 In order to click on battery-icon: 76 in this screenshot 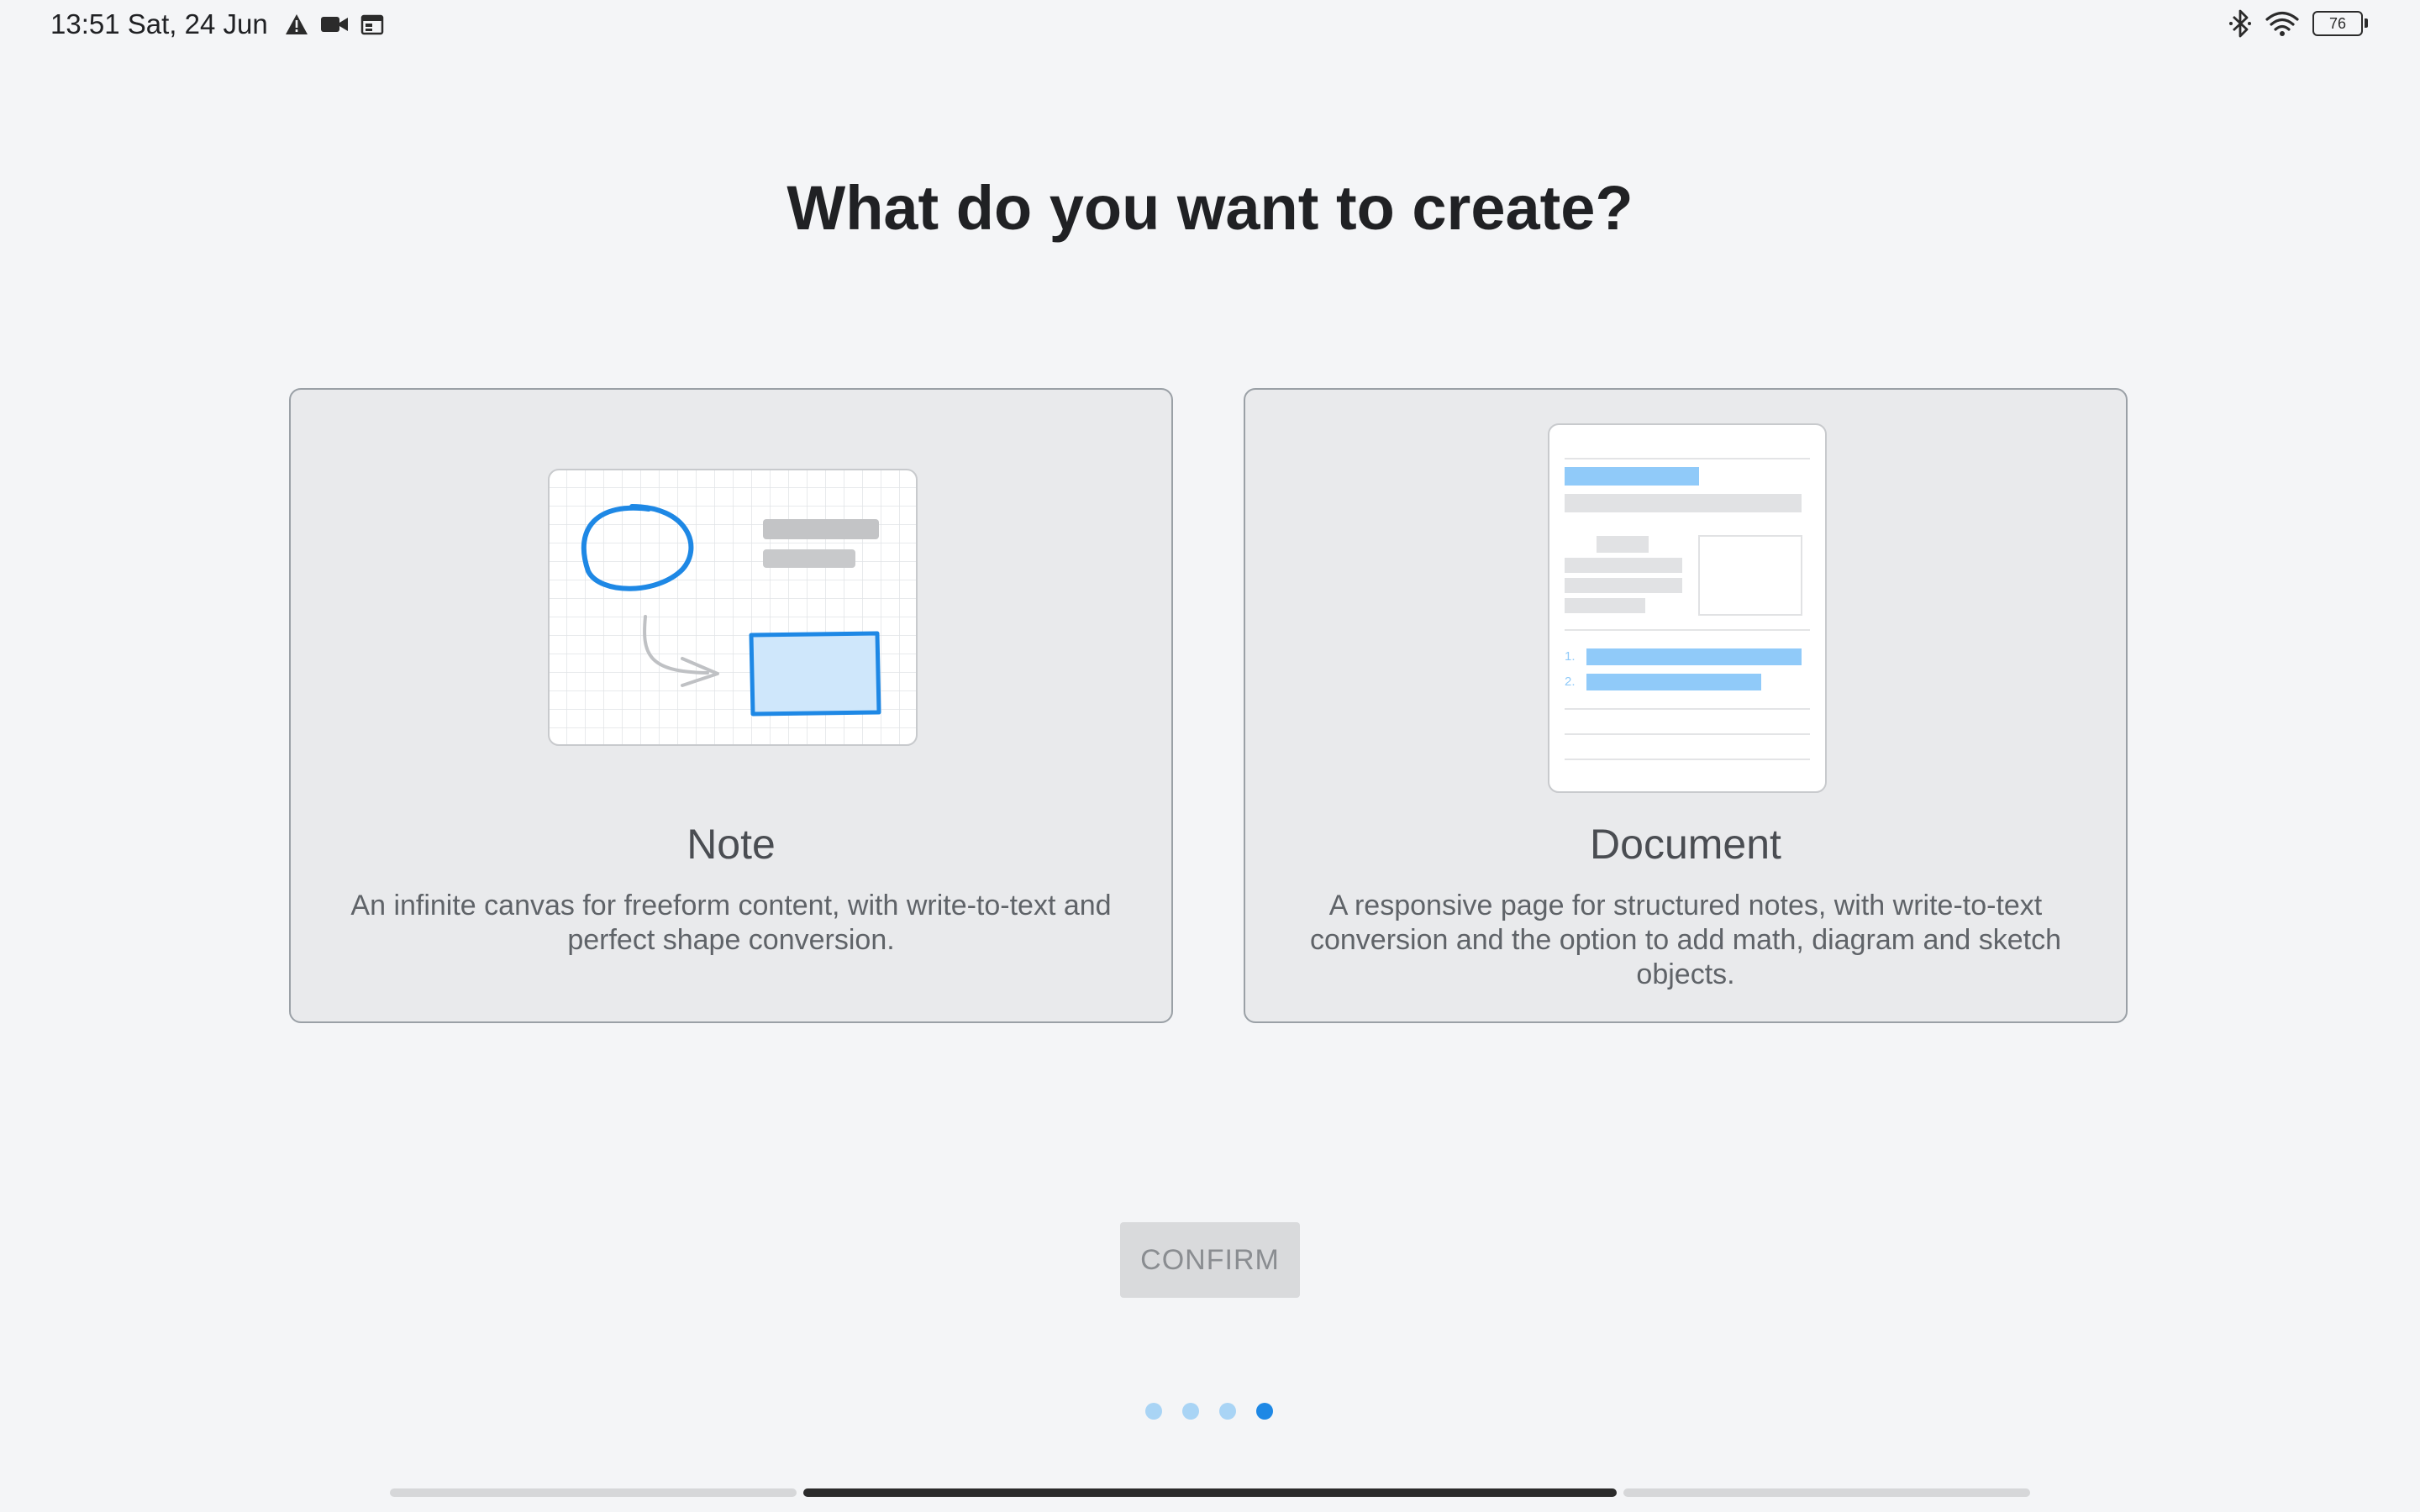, I will do `click(2340, 23)`.